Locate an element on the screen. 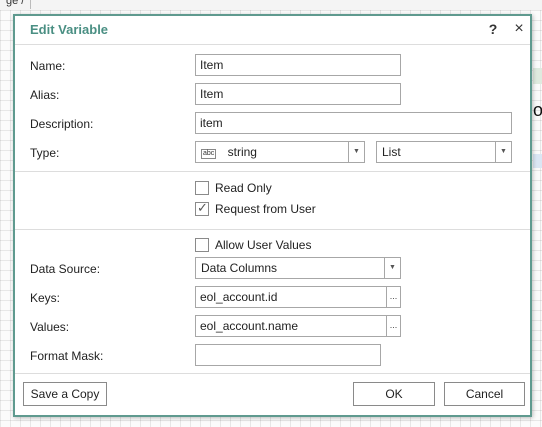 The image size is (542, 427). dialog-titlebar: Edit Variable ? × is located at coordinates (272, 30).